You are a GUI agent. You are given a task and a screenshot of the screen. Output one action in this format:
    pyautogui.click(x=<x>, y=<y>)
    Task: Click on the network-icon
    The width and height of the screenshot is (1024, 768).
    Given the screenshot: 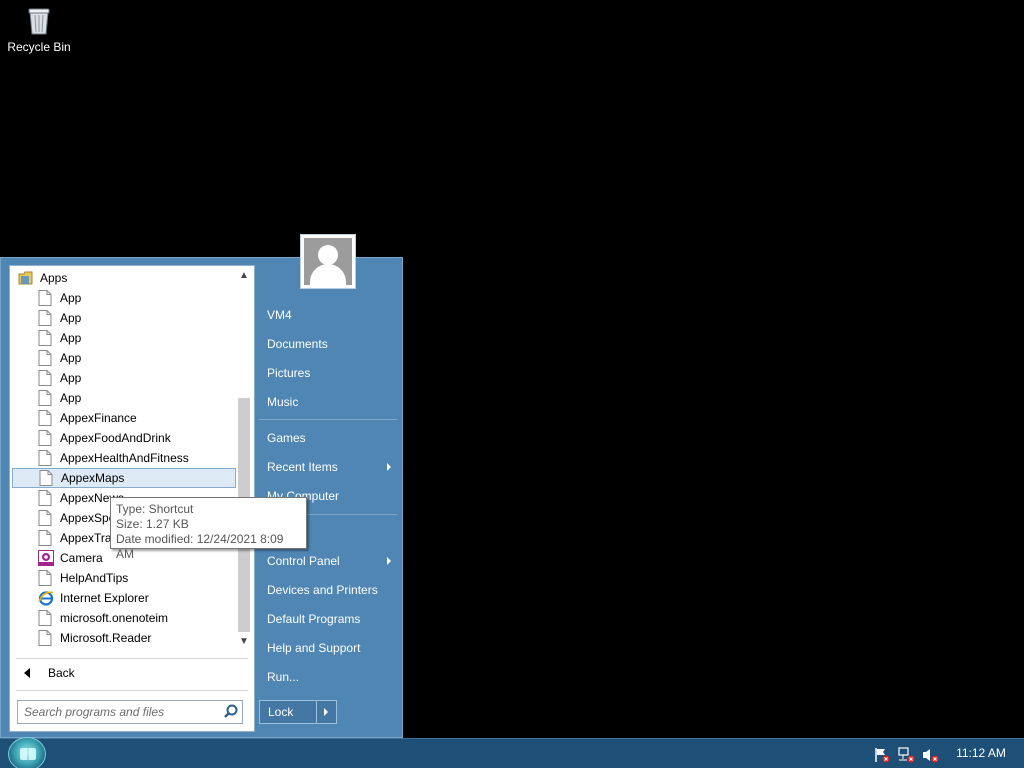 What is the action you would take?
    pyautogui.click(x=906, y=755)
    